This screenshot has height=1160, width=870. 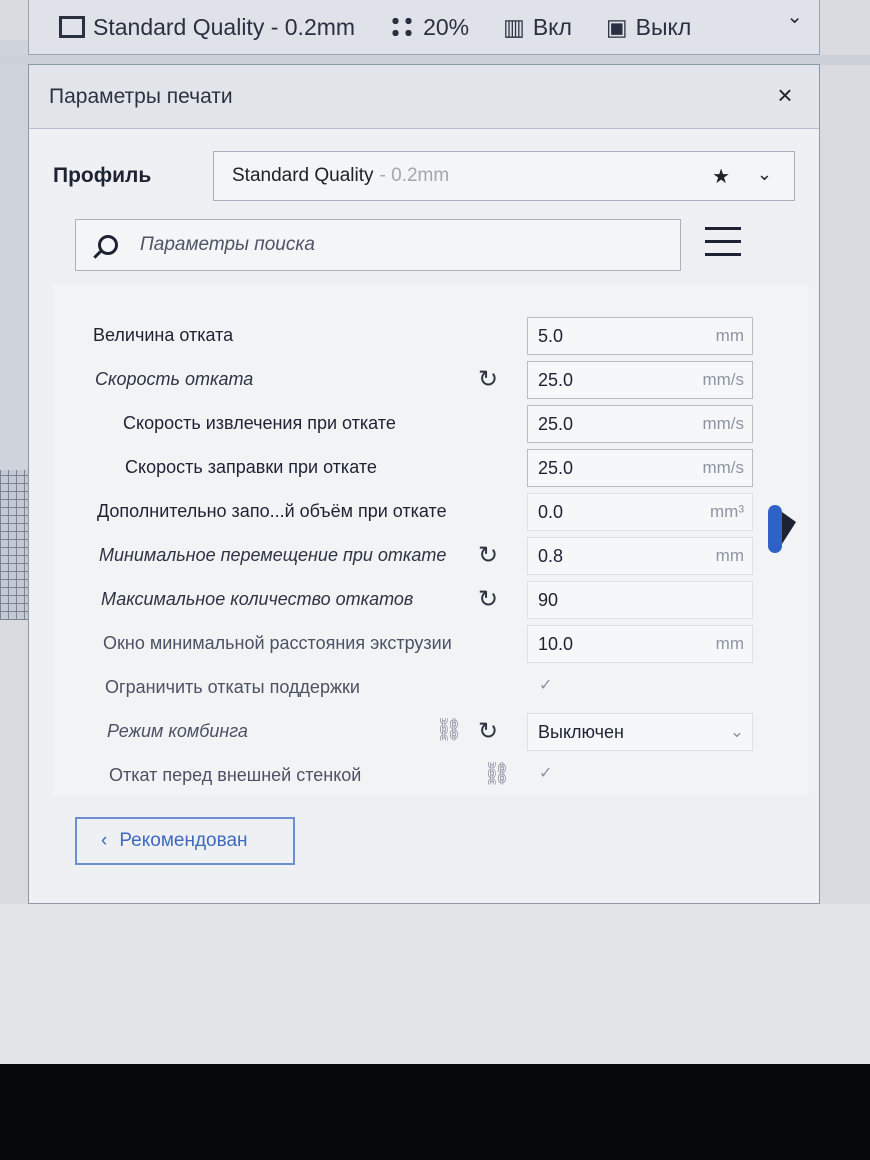 I want to click on setting-row: Ограничить откаты поддержки ✓, so click(x=431, y=687).